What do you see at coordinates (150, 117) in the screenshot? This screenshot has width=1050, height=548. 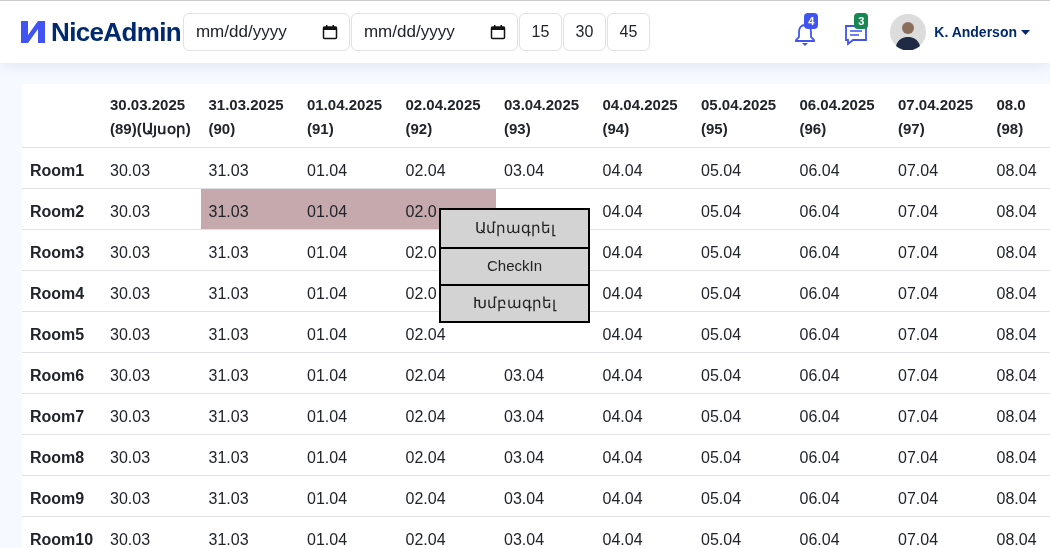 I see `column-header: 30.03.2025 (89)(Այսօր)` at bounding box center [150, 117].